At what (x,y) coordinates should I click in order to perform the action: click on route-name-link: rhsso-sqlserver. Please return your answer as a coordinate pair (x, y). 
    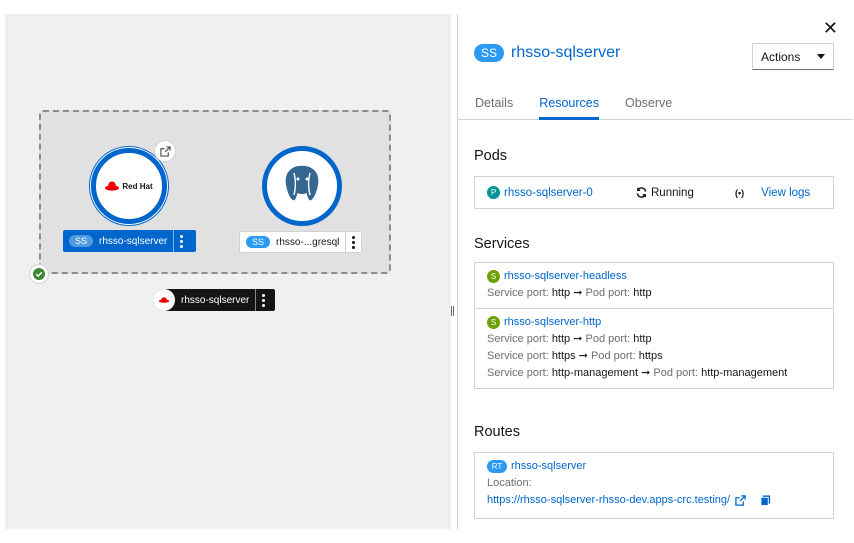
    Looking at the image, I should click on (548, 466).